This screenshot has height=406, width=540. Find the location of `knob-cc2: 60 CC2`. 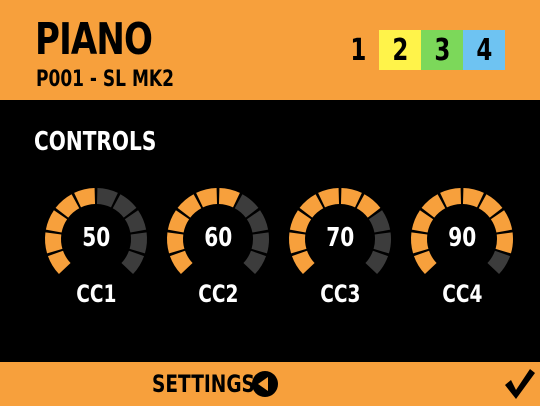

knob-cc2: 60 CC2 is located at coordinates (218, 251).